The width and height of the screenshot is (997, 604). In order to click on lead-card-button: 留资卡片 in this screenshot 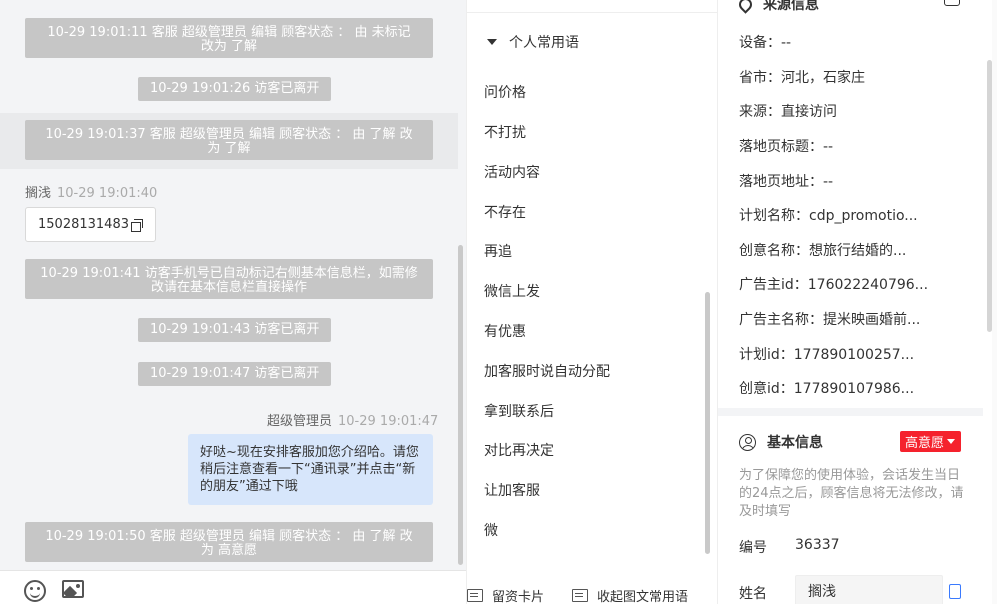, I will do `click(505, 595)`.